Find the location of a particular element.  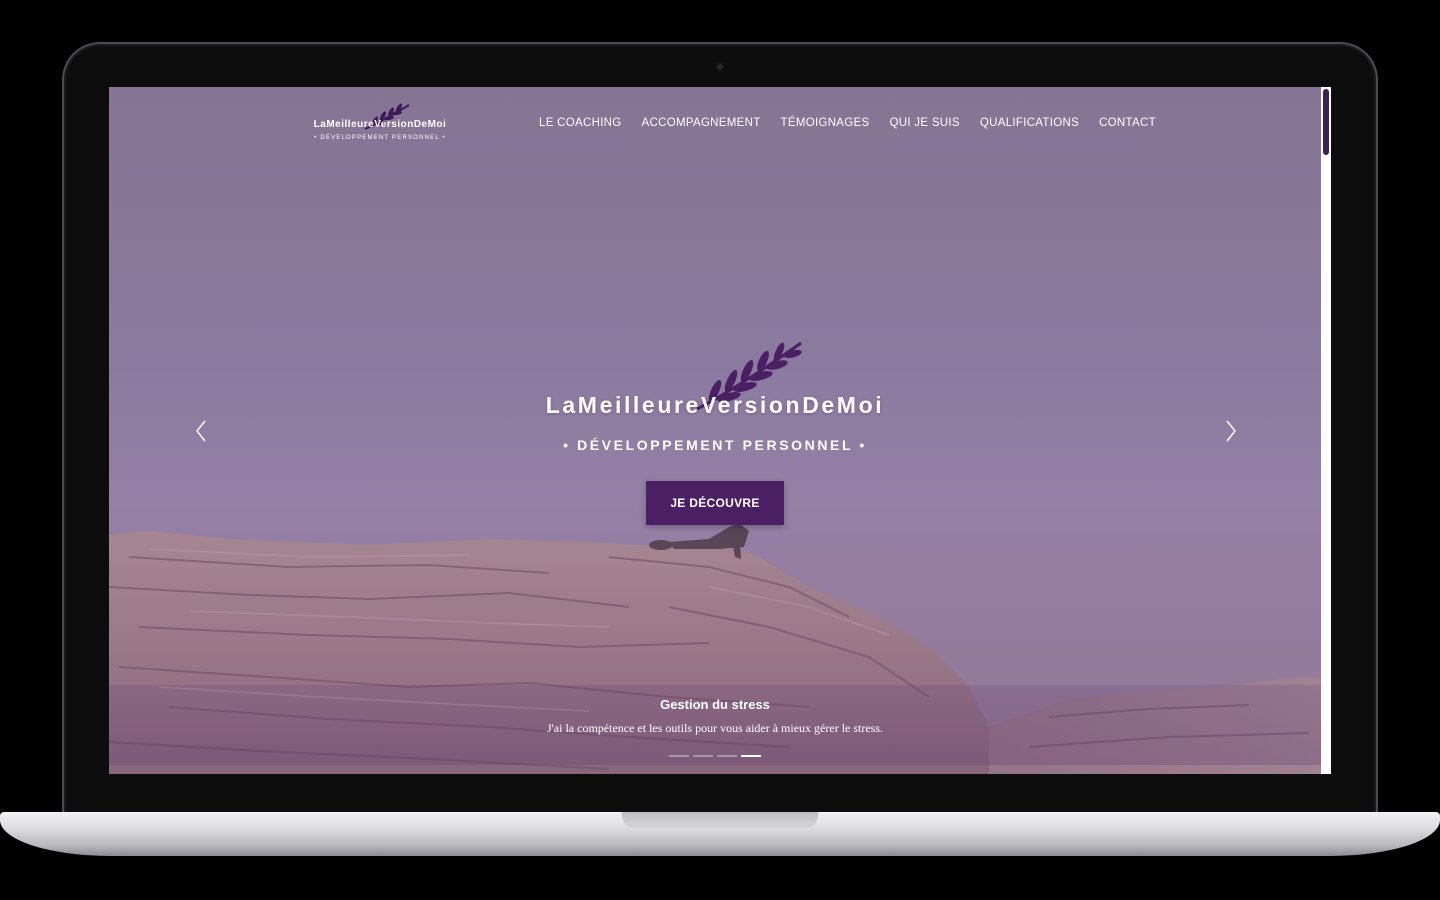

slide-caption-title: Gestion du stress is located at coordinates (715, 704).